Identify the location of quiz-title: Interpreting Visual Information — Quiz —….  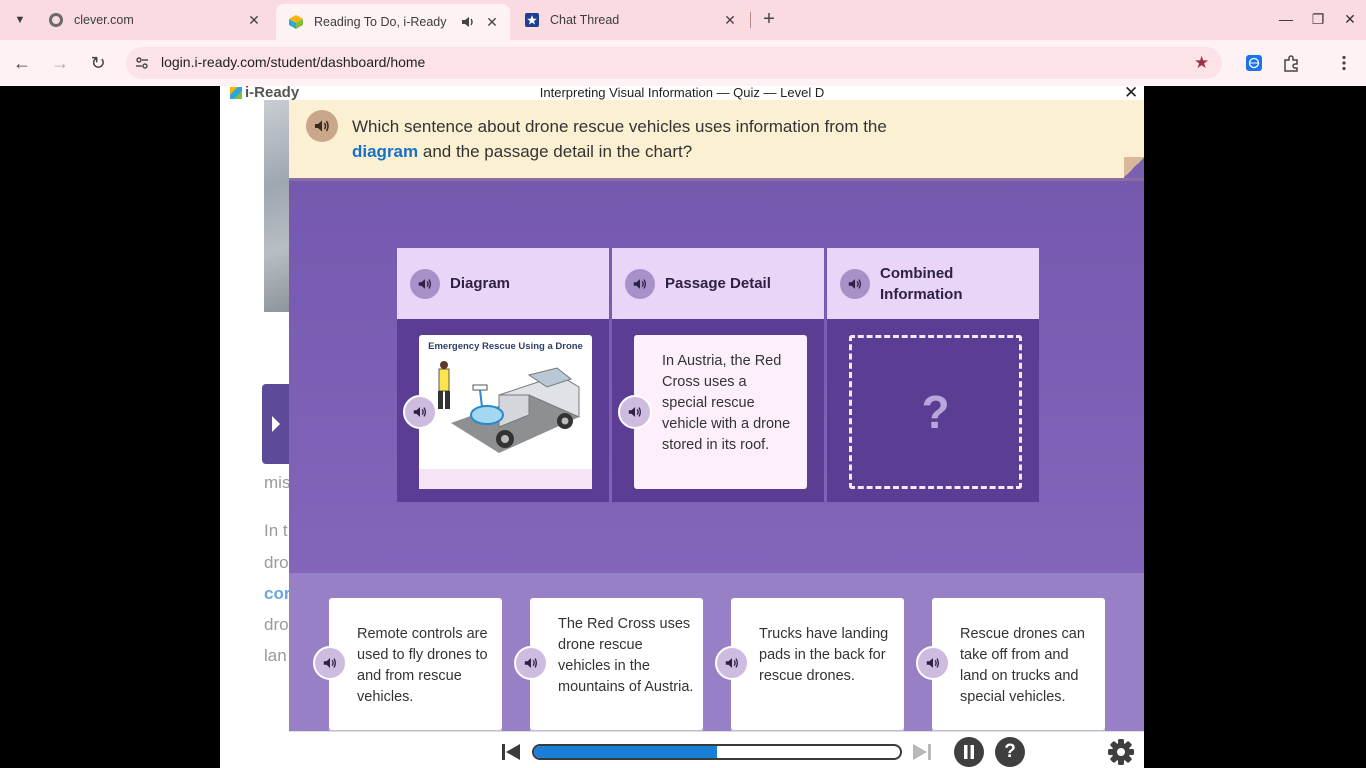
(682, 93).